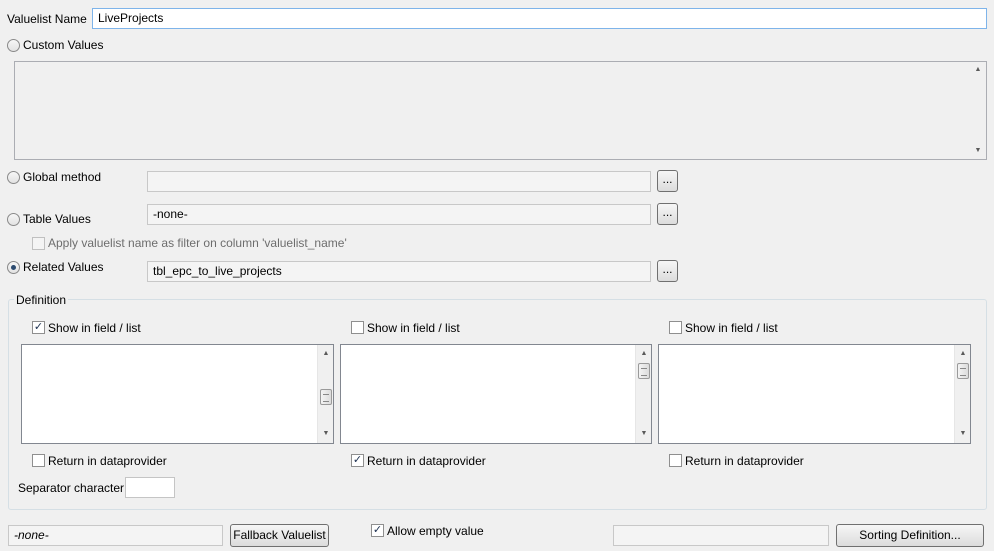 The image size is (994, 551). Describe the element at coordinates (435, 531) in the screenshot. I see `allow-empty-label: Allow empty value` at that location.